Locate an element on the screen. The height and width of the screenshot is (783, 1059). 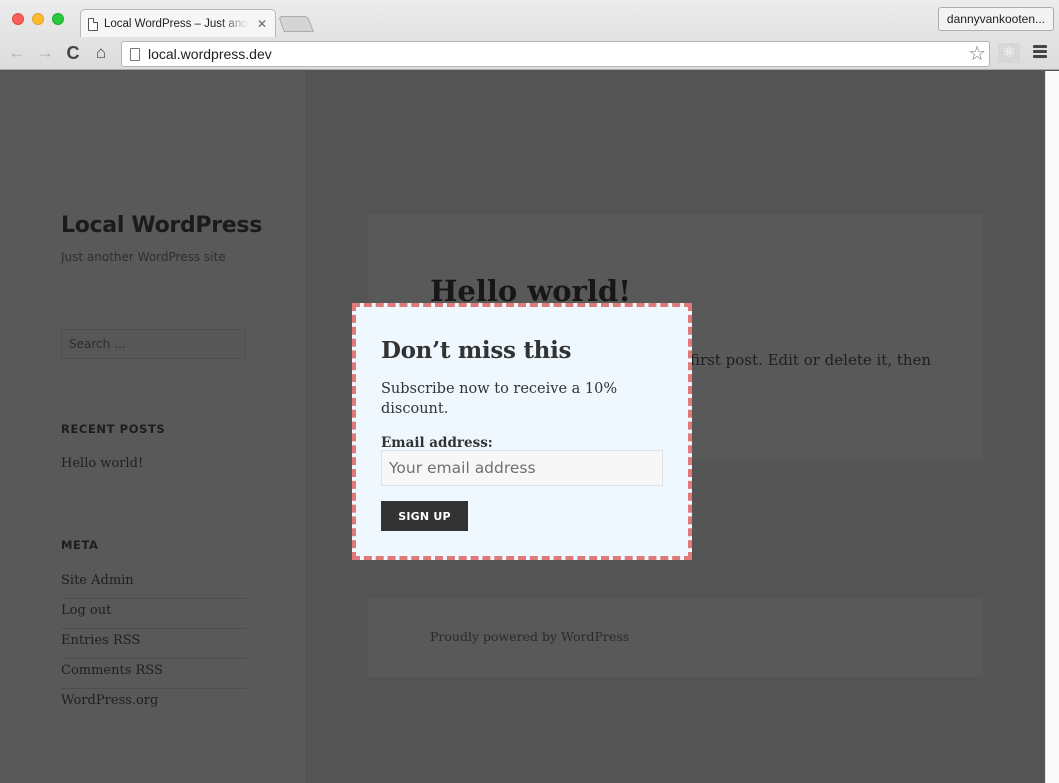
react-extension-icon: ⚛ is located at coordinates (1009, 53).